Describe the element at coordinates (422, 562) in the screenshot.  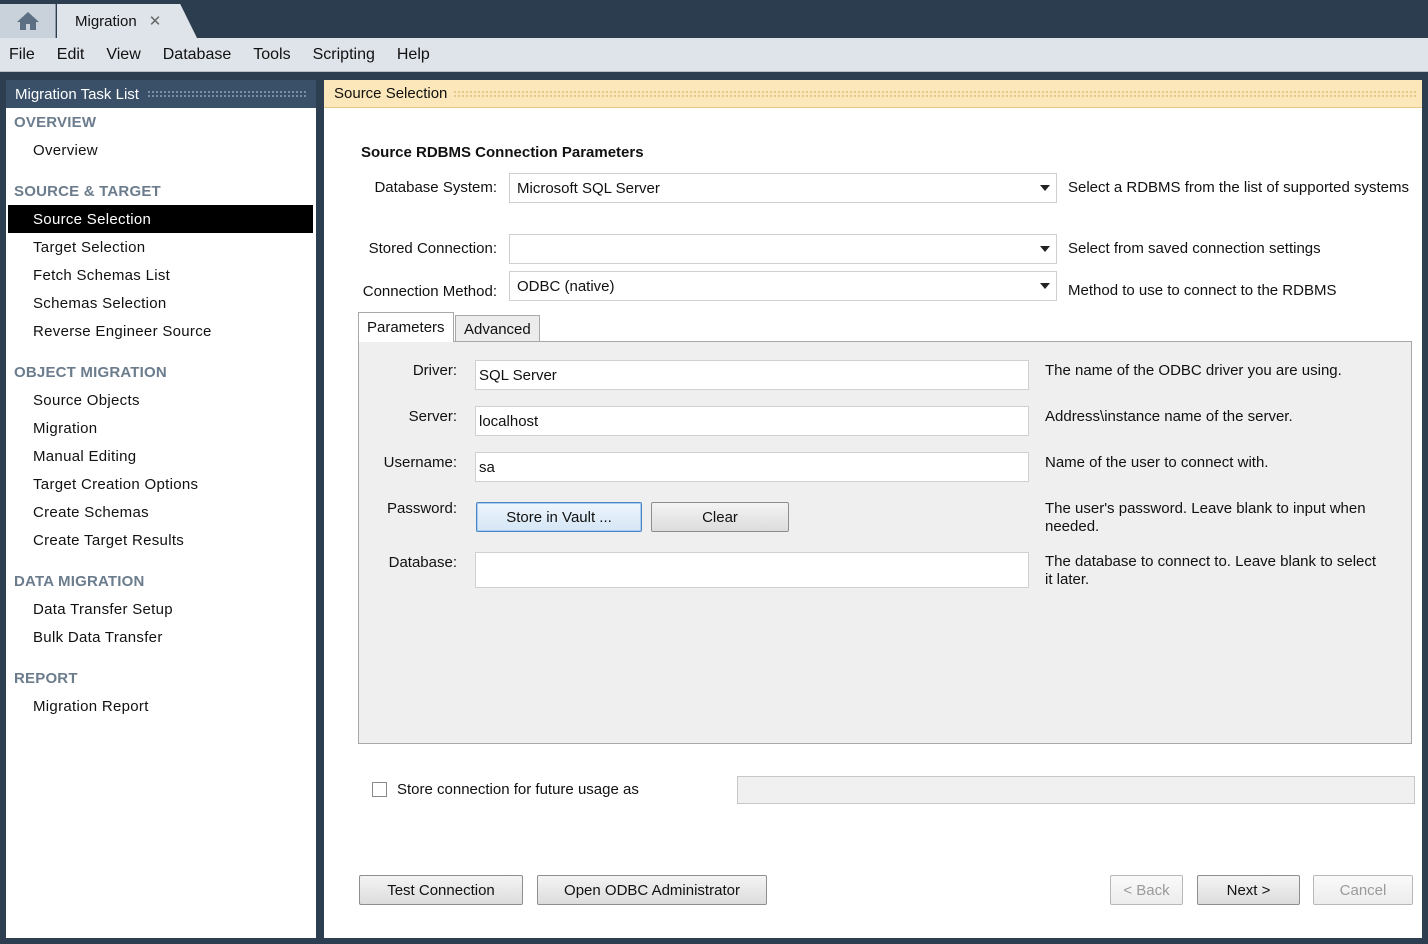
I see `database-label: Database:` at that location.